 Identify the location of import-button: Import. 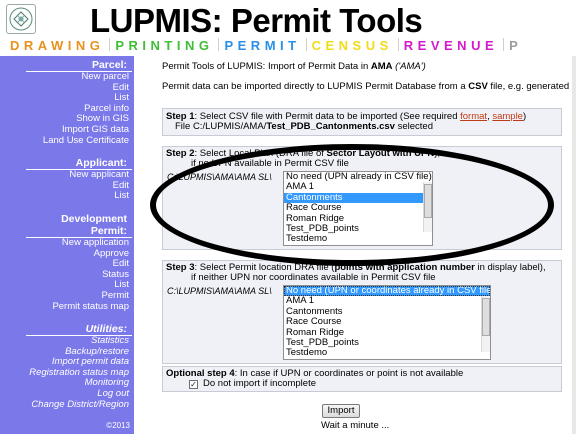
(341, 411).